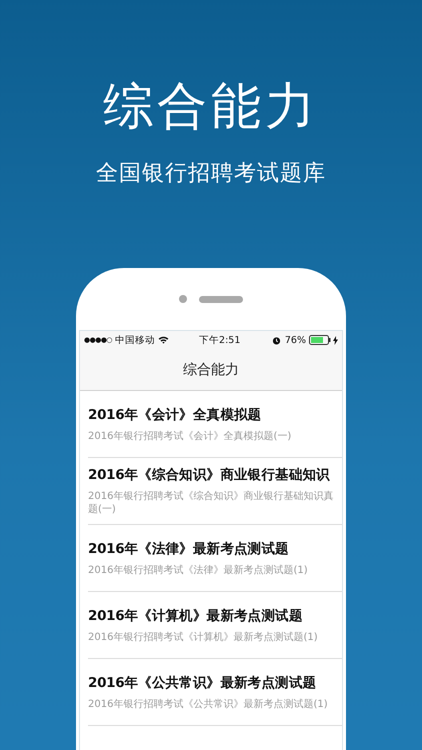 This screenshot has height=750, width=422. I want to click on nav-title: 综合能力, so click(211, 369).